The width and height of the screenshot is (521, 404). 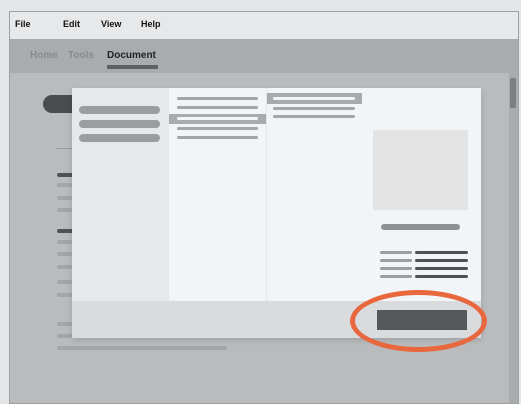 I want to click on selected-file-item, so click(x=315, y=98).